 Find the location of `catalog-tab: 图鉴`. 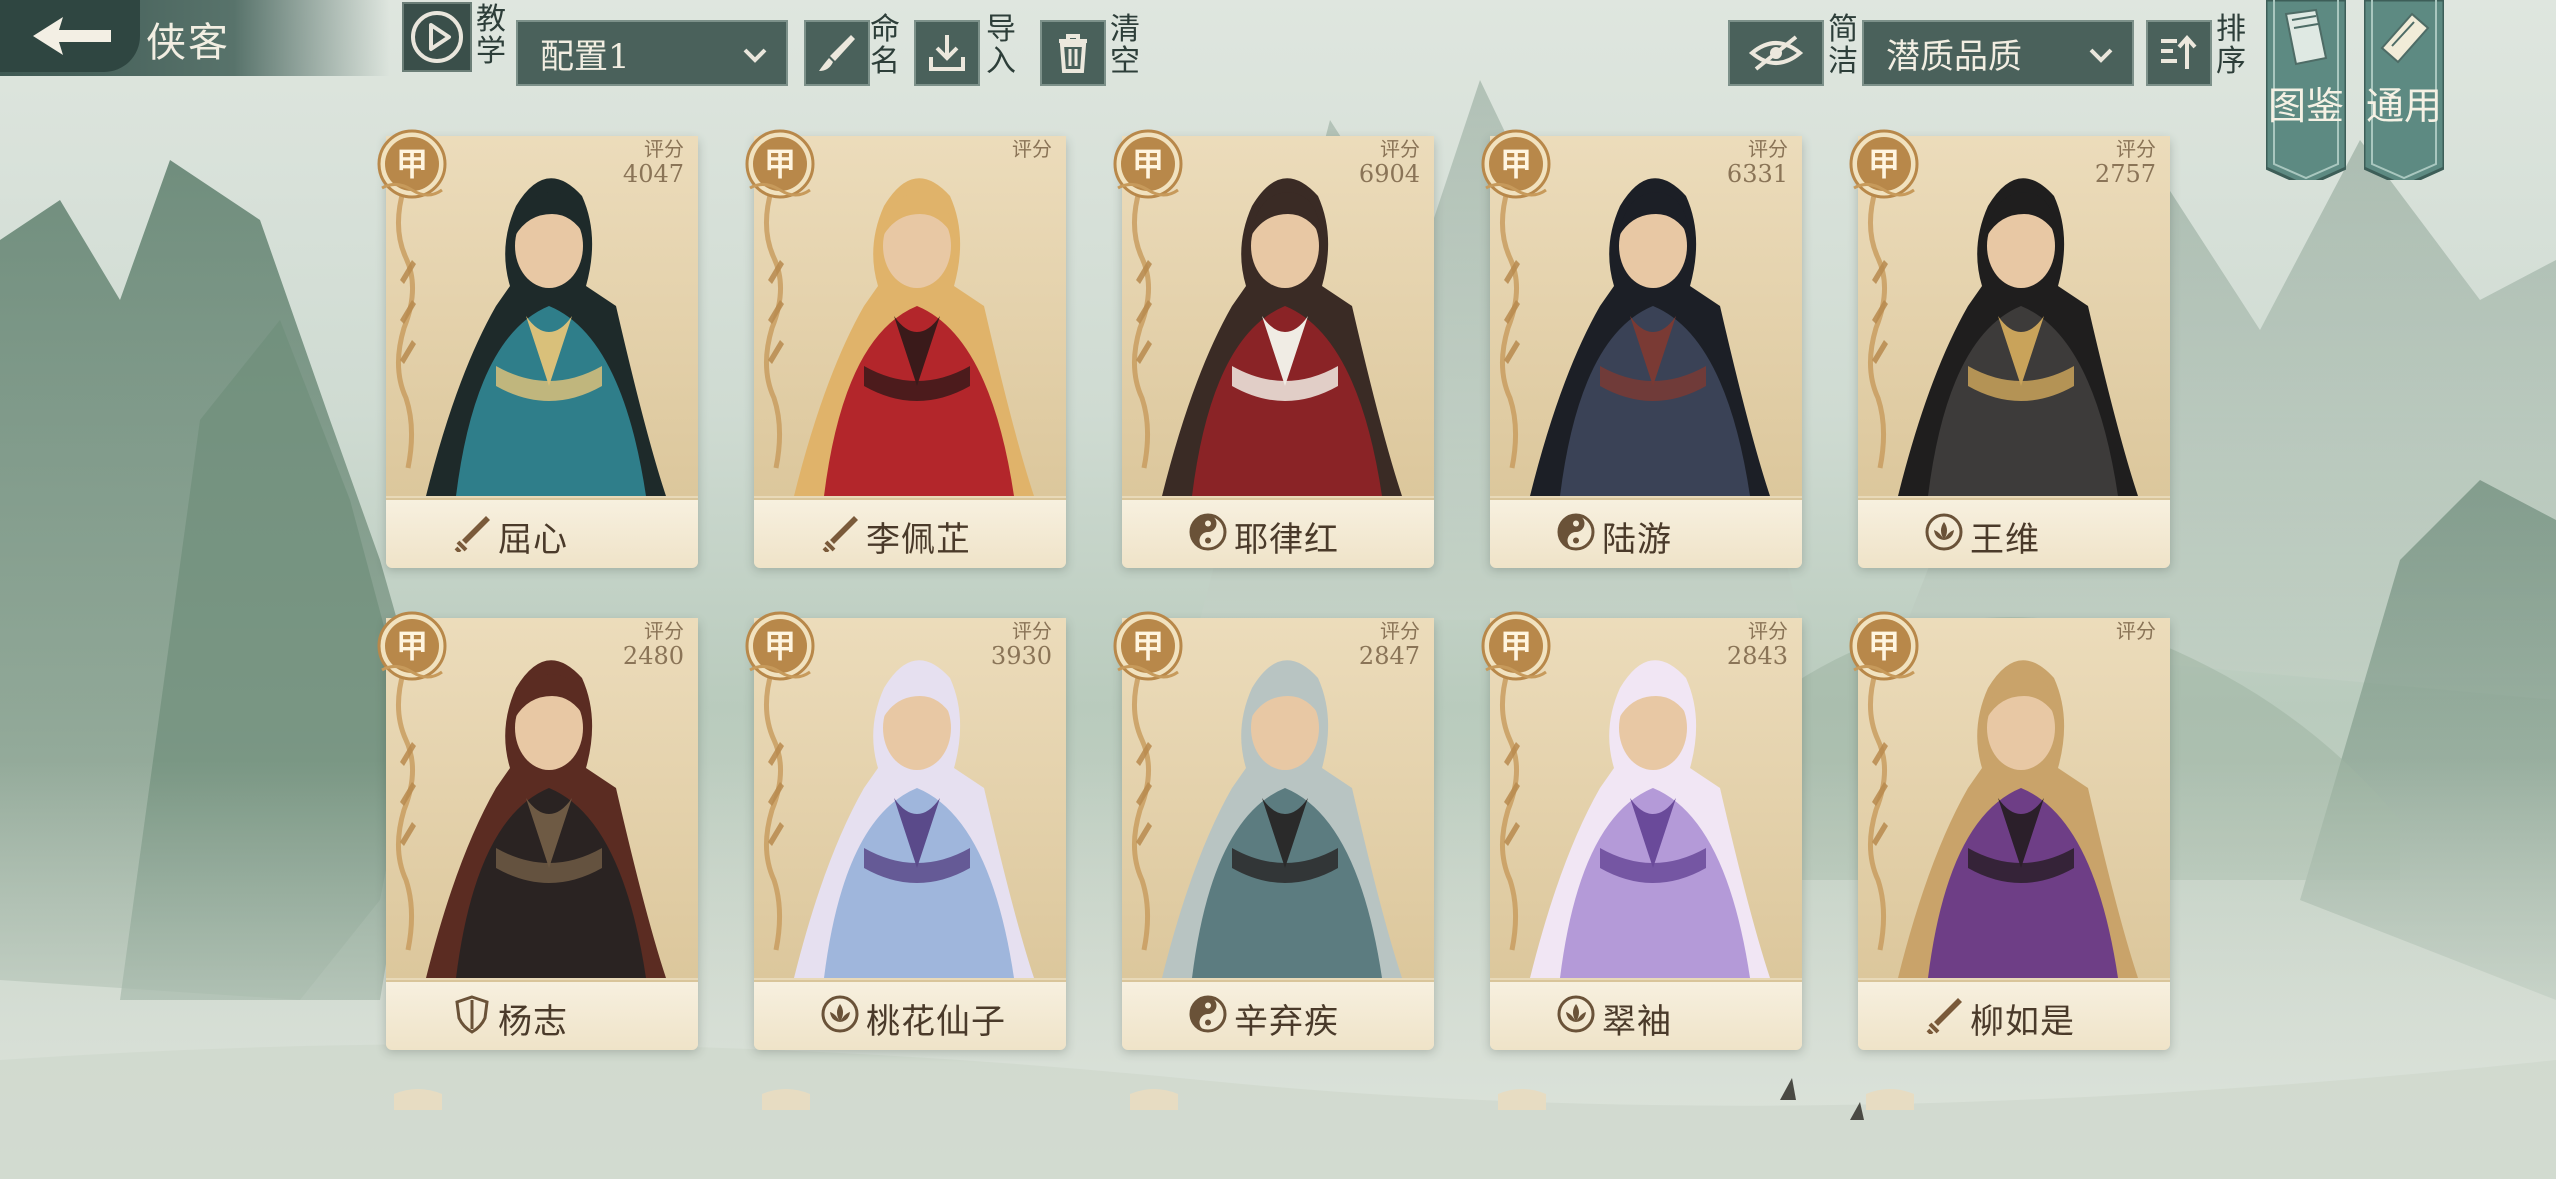

catalog-tab: 图鉴 is located at coordinates (2306, 90).